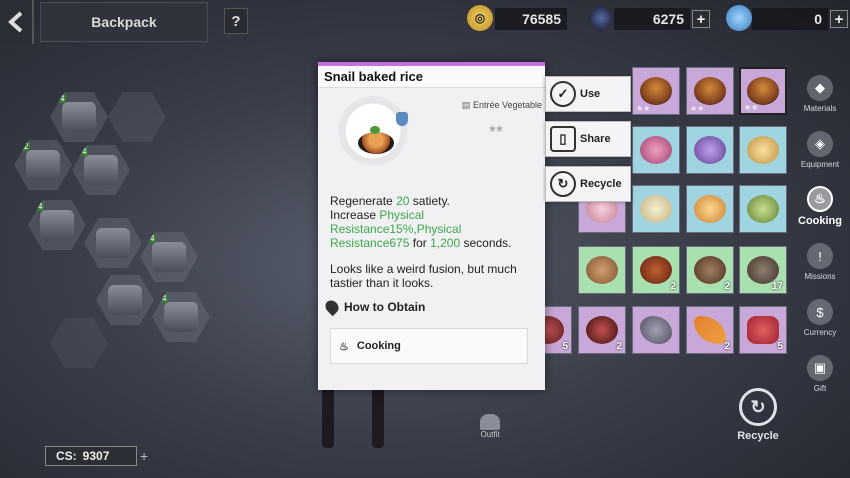  I want to click on side-menu-cooking: ♨ Cooking, so click(820, 206).